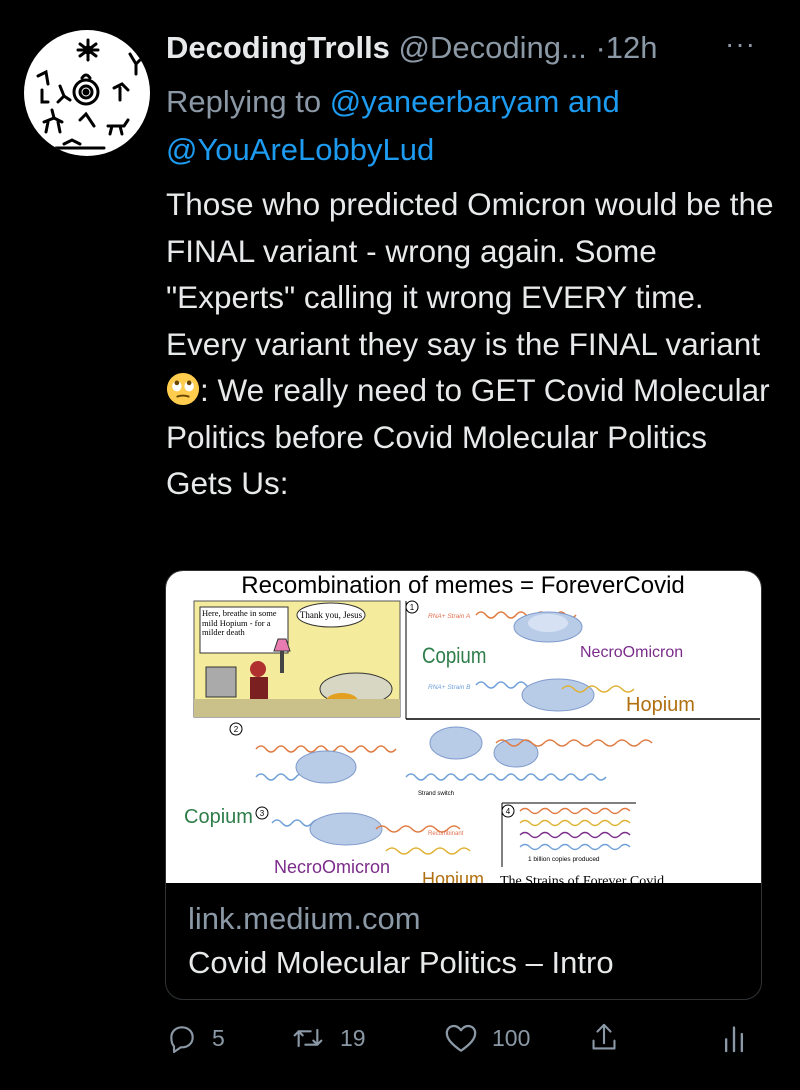 Image resolution: width=800 pixels, height=1090 pixels. I want to click on strand-switch-label: Strand switch, so click(436, 794).